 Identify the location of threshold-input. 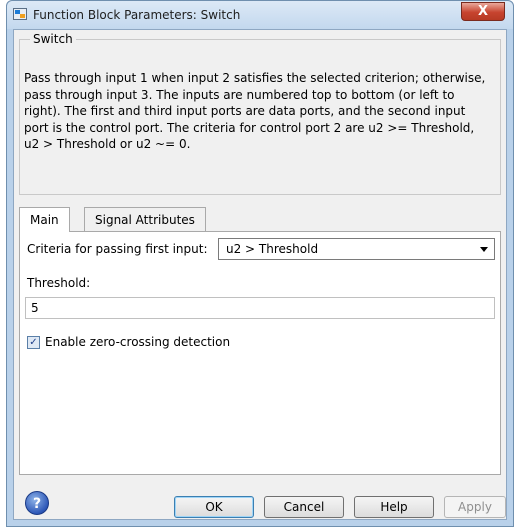
(260, 308).